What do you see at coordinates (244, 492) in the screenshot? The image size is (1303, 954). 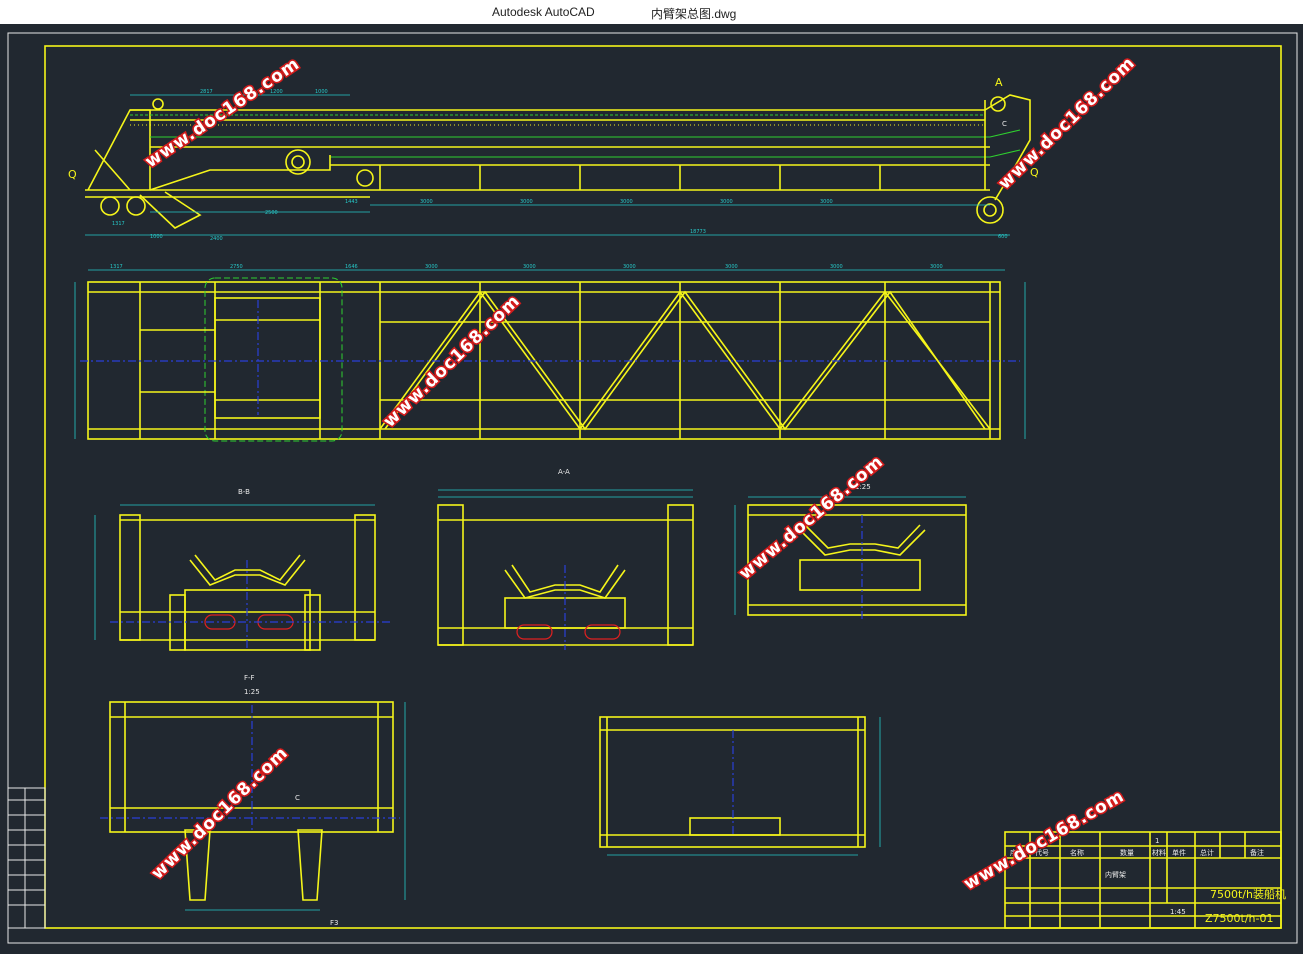 I see `section-title: B-B` at bounding box center [244, 492].